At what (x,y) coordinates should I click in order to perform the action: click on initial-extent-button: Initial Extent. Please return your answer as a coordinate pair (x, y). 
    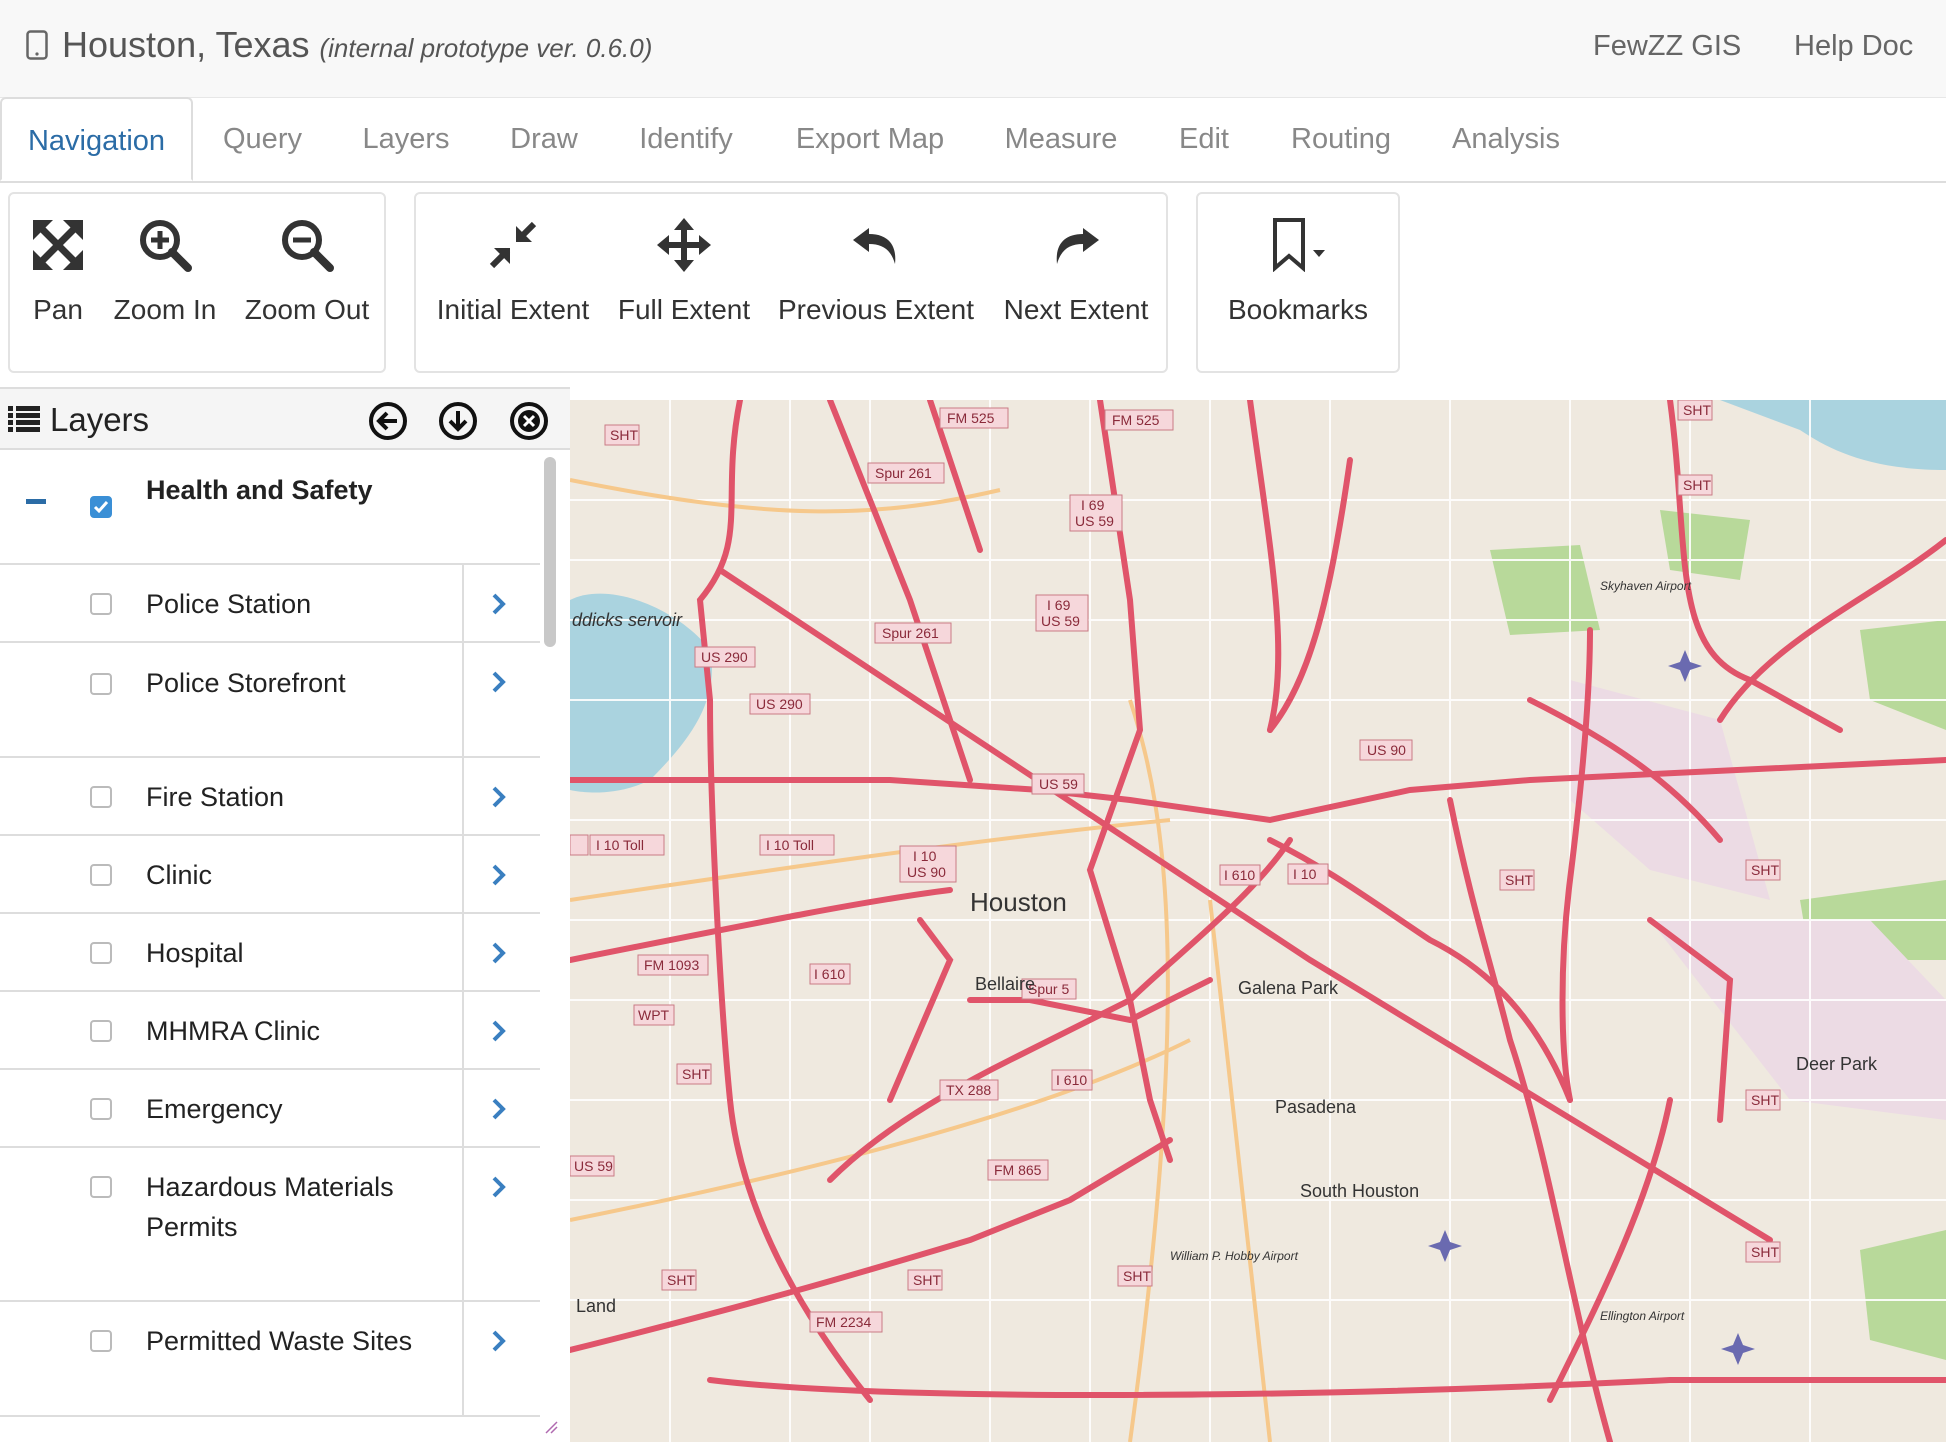
    Looking at the image, I should click on (513, 284).